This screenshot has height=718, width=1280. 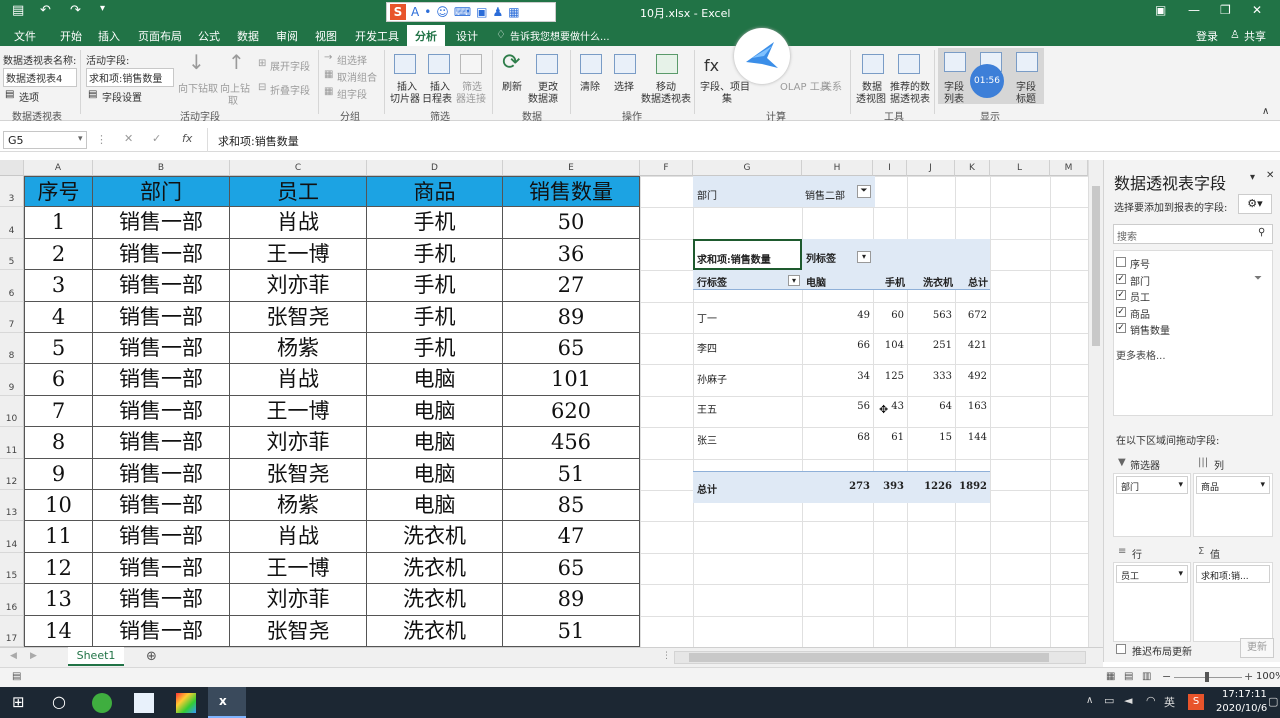 What do you see at coordinates (1095, 403) in the screenshot?
I see `vertical-scrollbar` at bounding box center [1095, 403].